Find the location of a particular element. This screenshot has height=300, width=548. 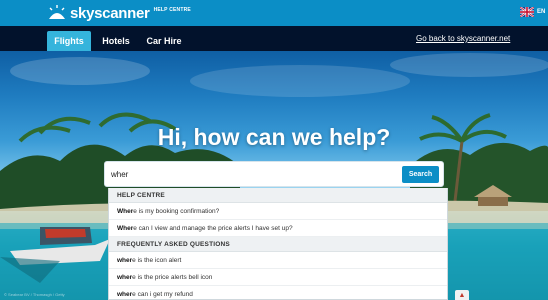

suggestion-item: wher e is the icon alert is located at coordinates (278, 260).